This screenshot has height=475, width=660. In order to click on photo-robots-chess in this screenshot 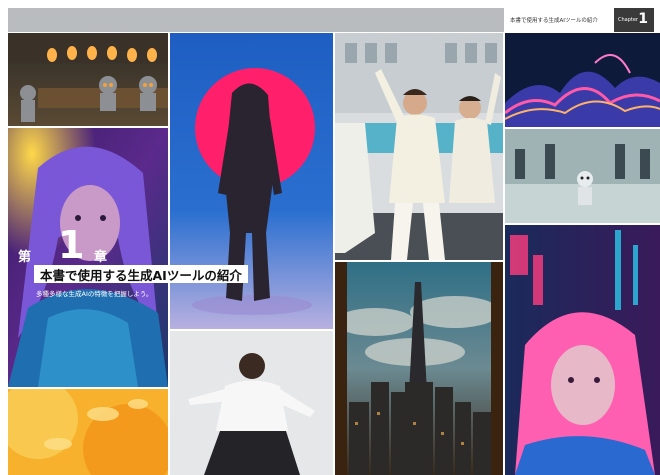, I will do `click(582, 176)`.